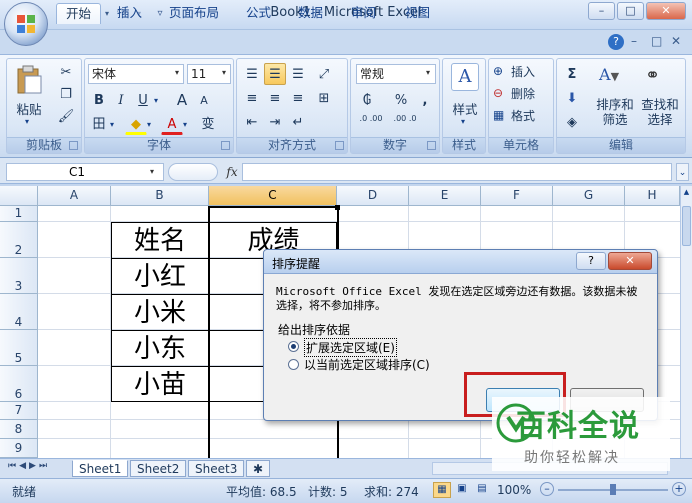 This screenshot has width=692, height=503. What do you see at coordinates (177, 72) in the screenshot?
I see `font-name-dropdown-icon: ▾` at bounding box center [177, 72].